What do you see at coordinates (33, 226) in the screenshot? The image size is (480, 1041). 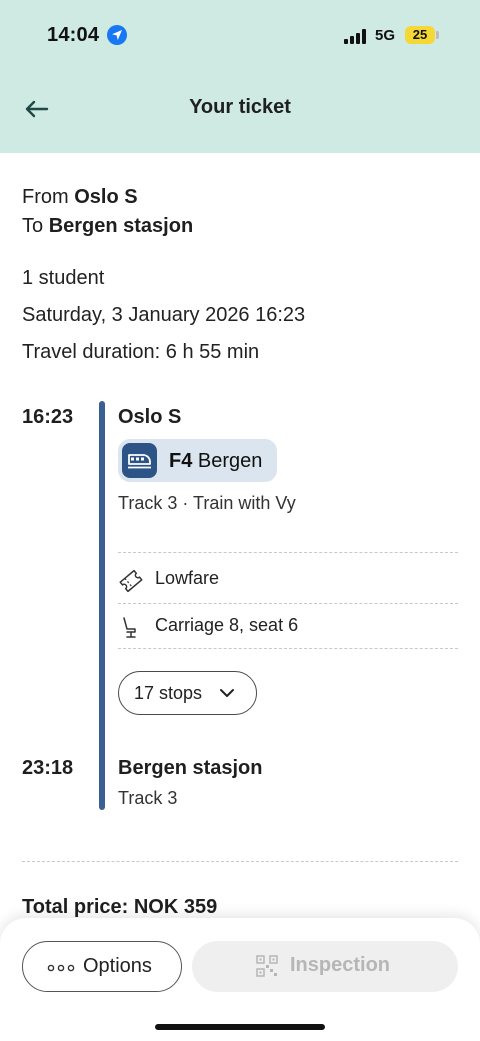 I see `to-label: To` at bounding box center [33, 226].